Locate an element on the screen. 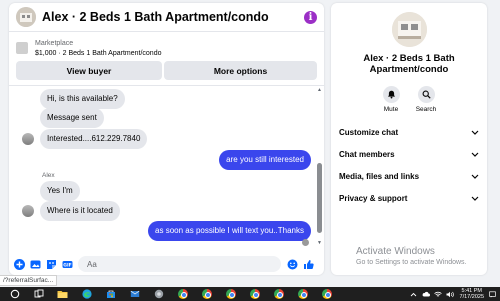 The height and width of the screenshot is (301, 500). message-input is located at coordinates (179, 264).